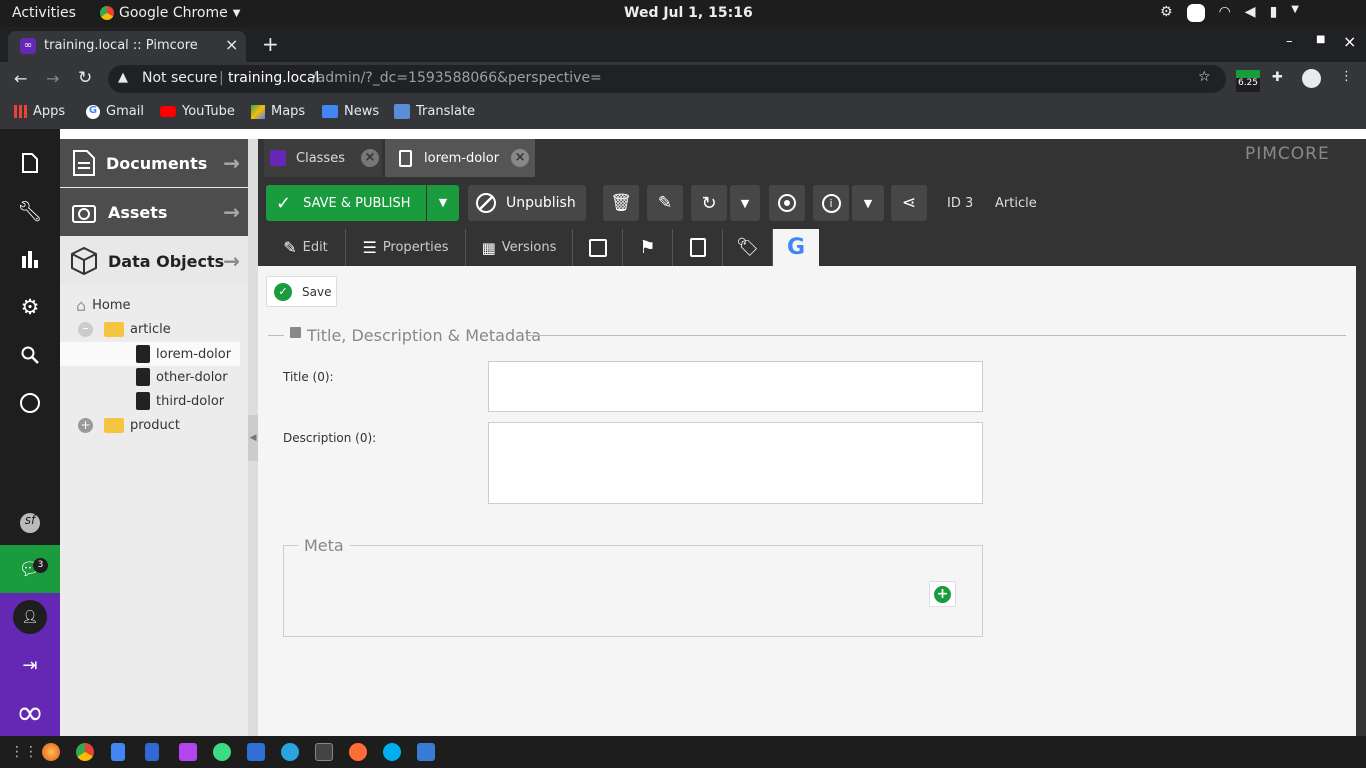 The height and width of the screenshot is (768, 1366). I want to click on nav-profile: 👤︎, so click(30, 617).